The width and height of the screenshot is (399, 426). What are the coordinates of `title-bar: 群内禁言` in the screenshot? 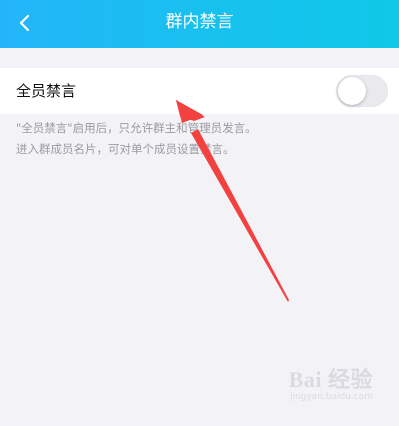 It's located at (199, 24).